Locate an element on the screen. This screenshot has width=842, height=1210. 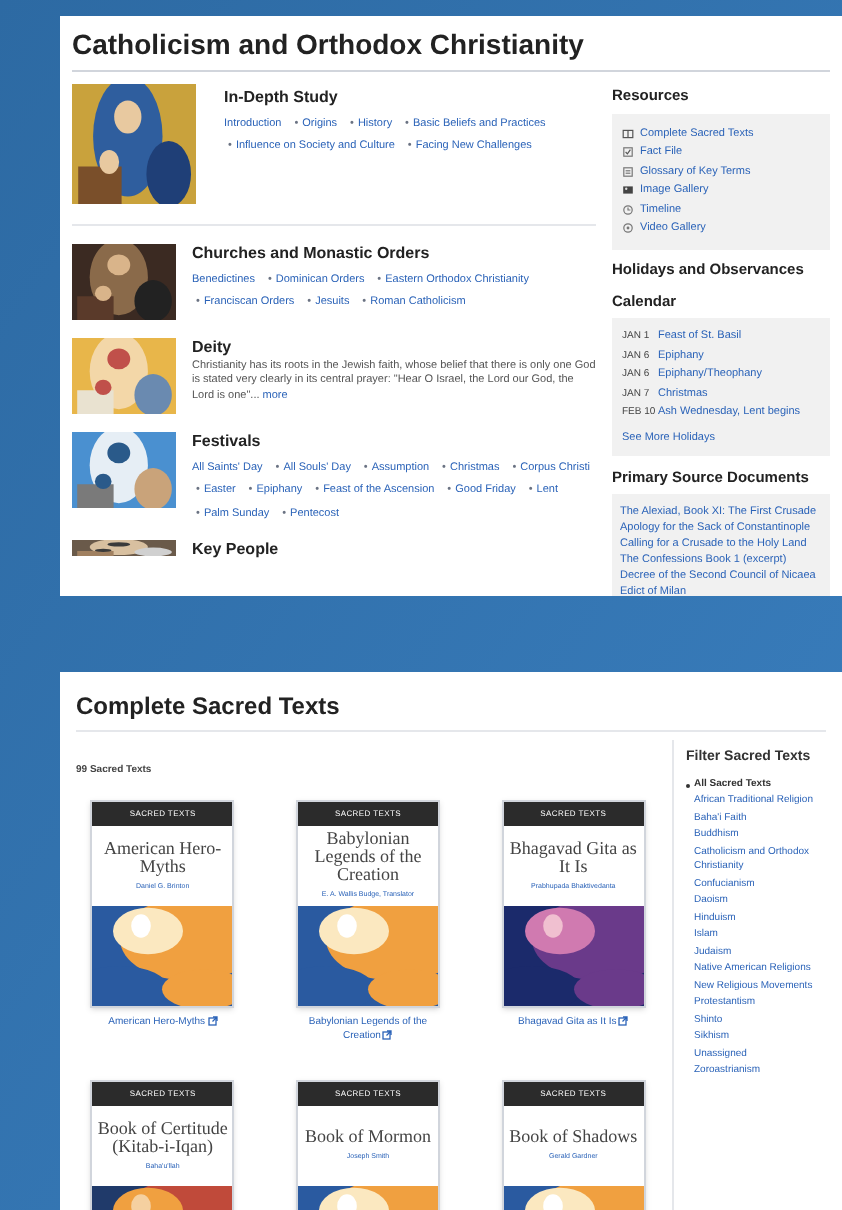
book-title: Book of Mormon is located at coordinates (367, 1137).